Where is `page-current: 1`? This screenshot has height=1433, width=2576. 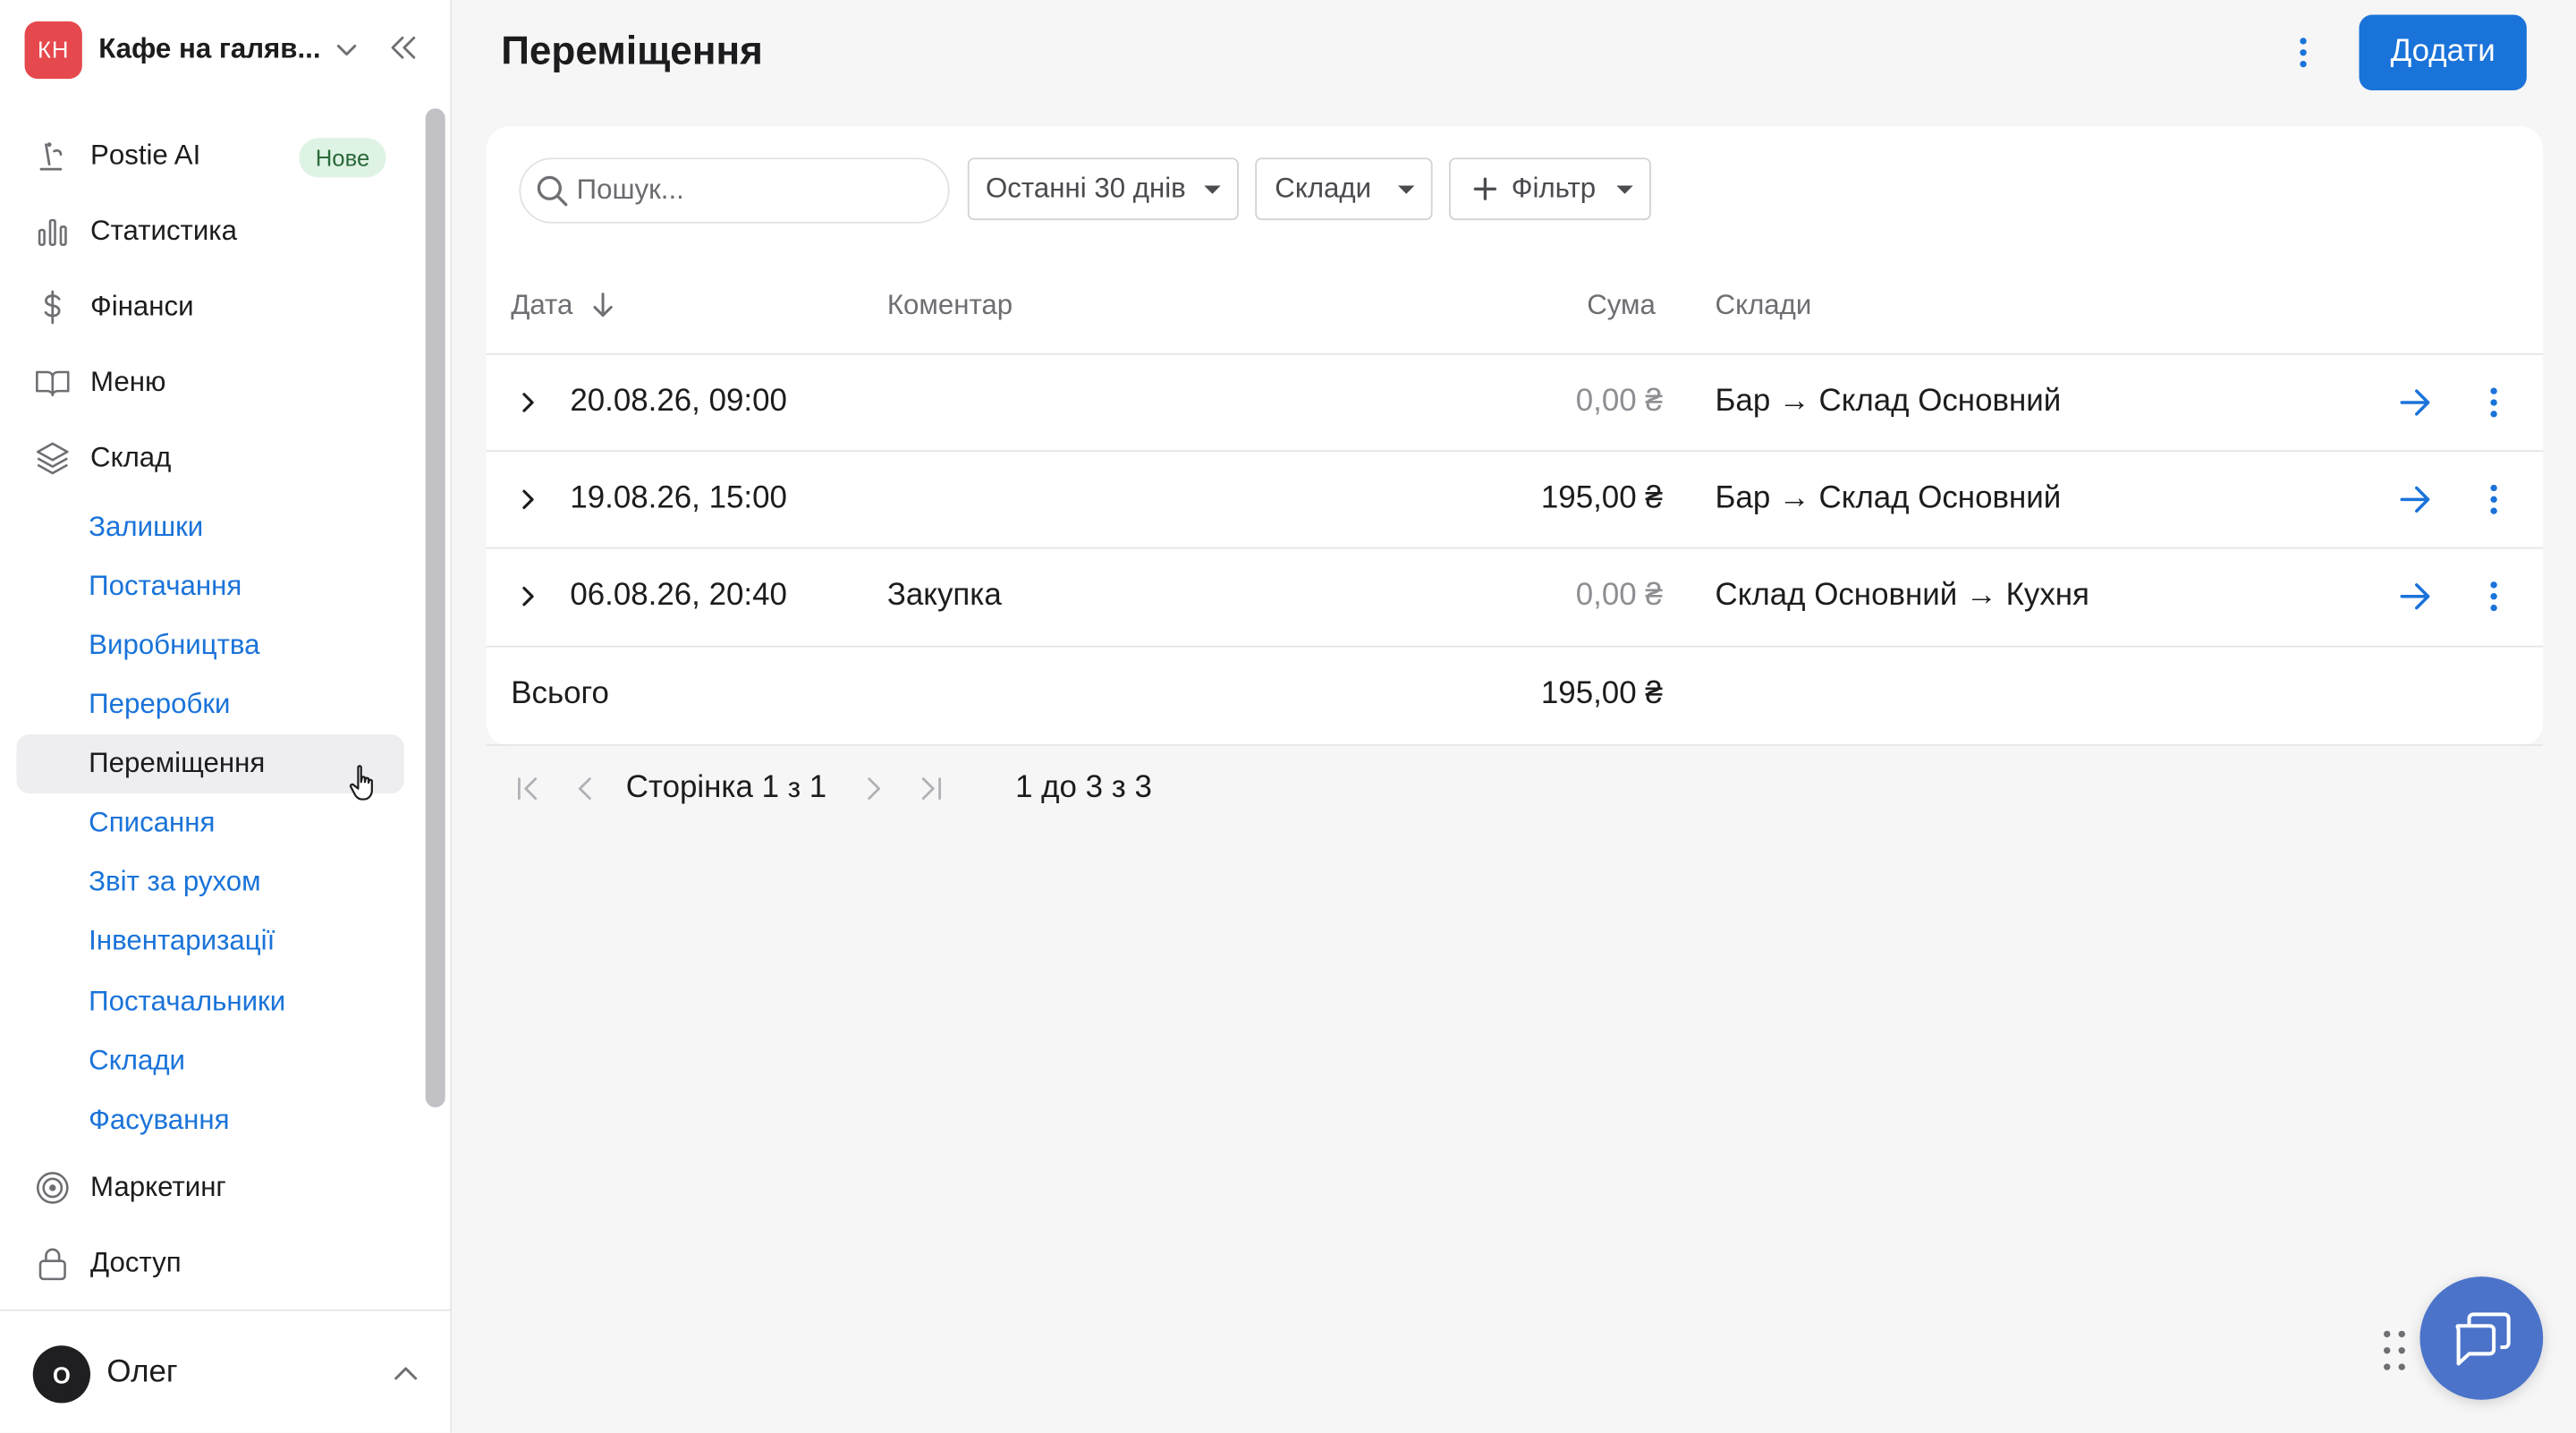 page-current: 1 is located at coordinates (770, 787).